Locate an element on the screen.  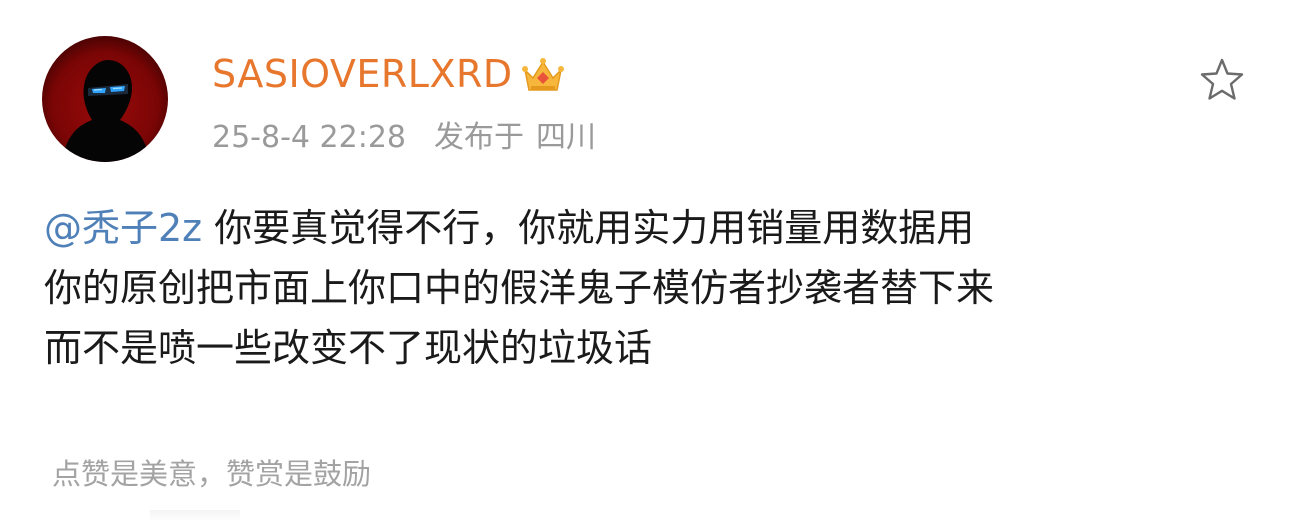
crown-icon is located at coordinates (543, 74).